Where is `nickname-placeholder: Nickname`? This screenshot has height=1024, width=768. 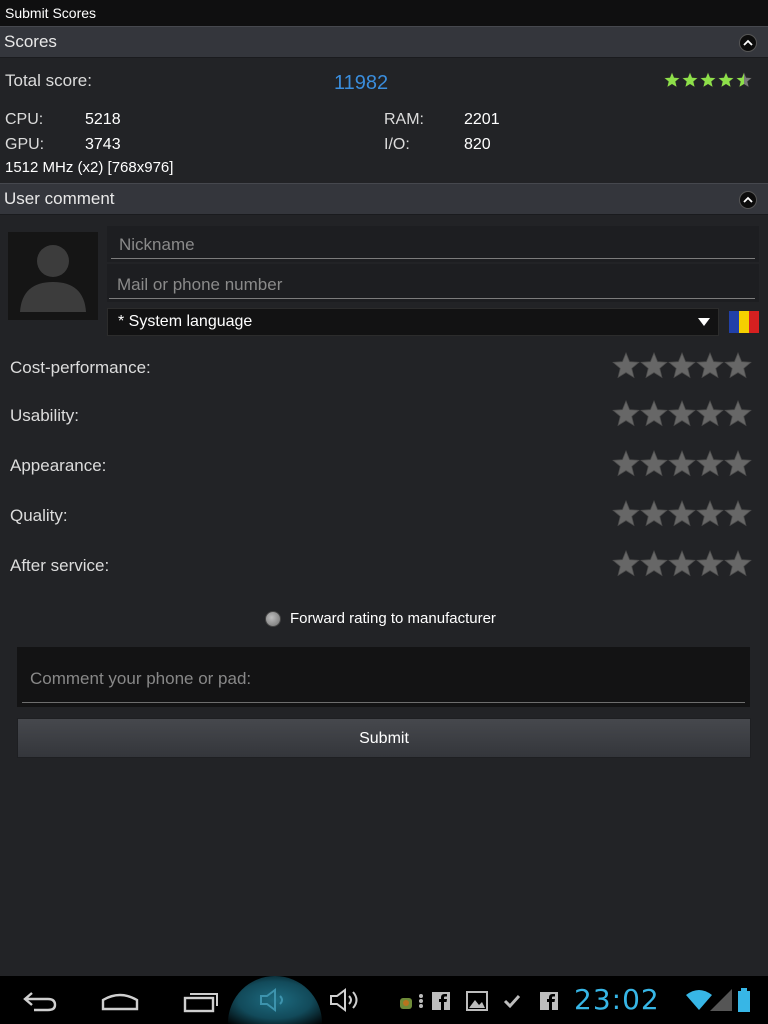 nickname-placeholder: Nickname is located at coordinates (157, 244).